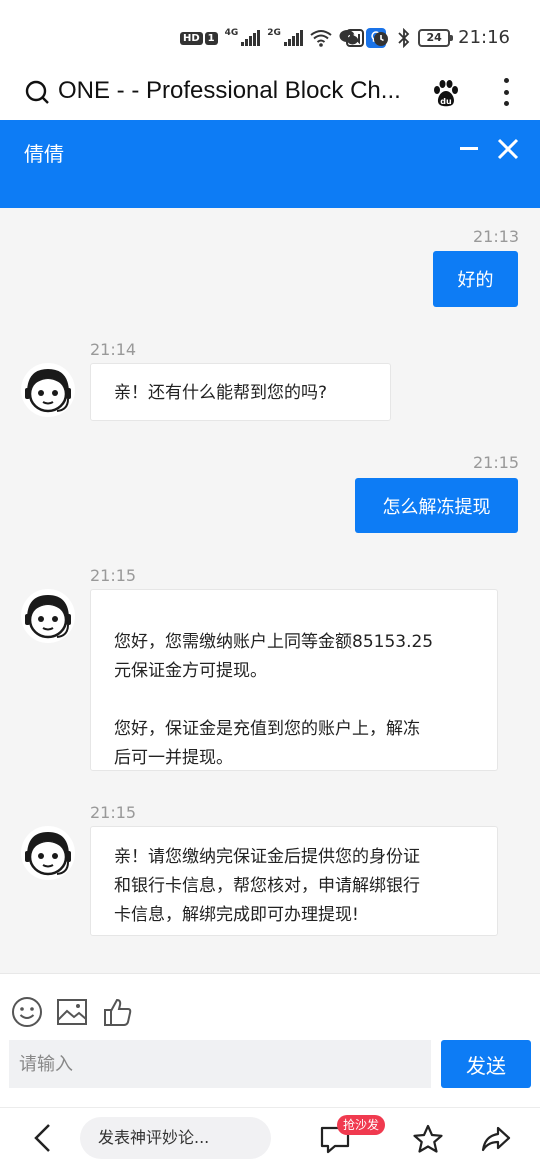 This screenshot has height=1170, width=540. I want to click on baidu-icon: du, so click(446, 93).